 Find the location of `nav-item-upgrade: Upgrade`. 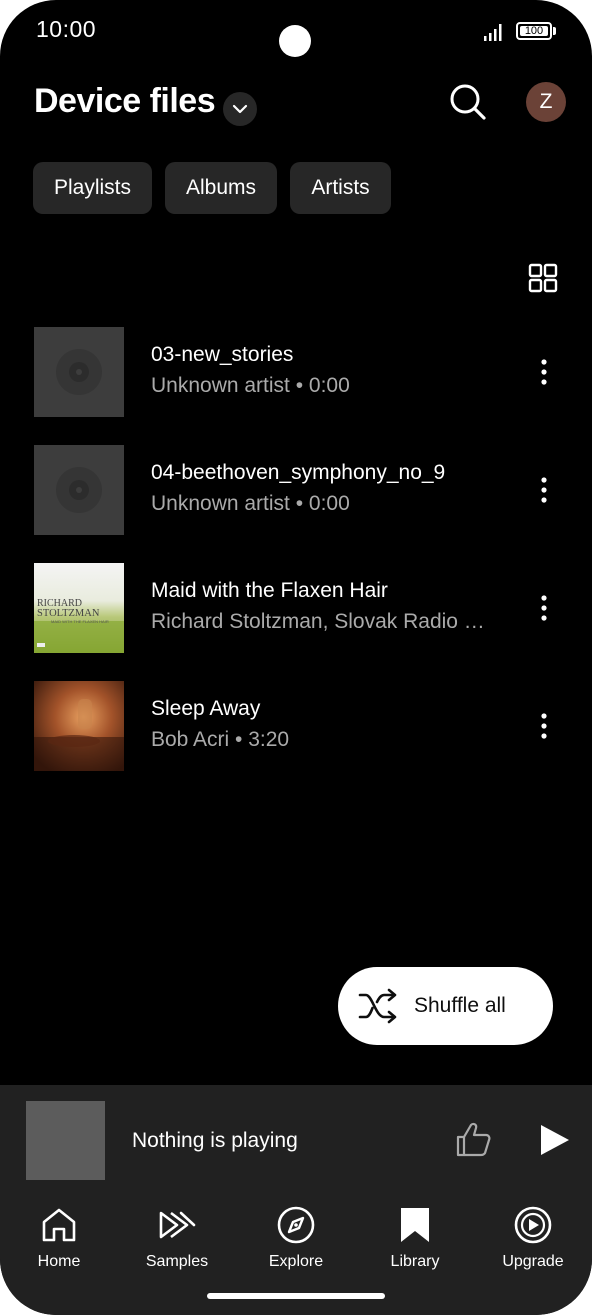

nav-item-upgrade: Upgrade is located at coordinates (533, 1238).